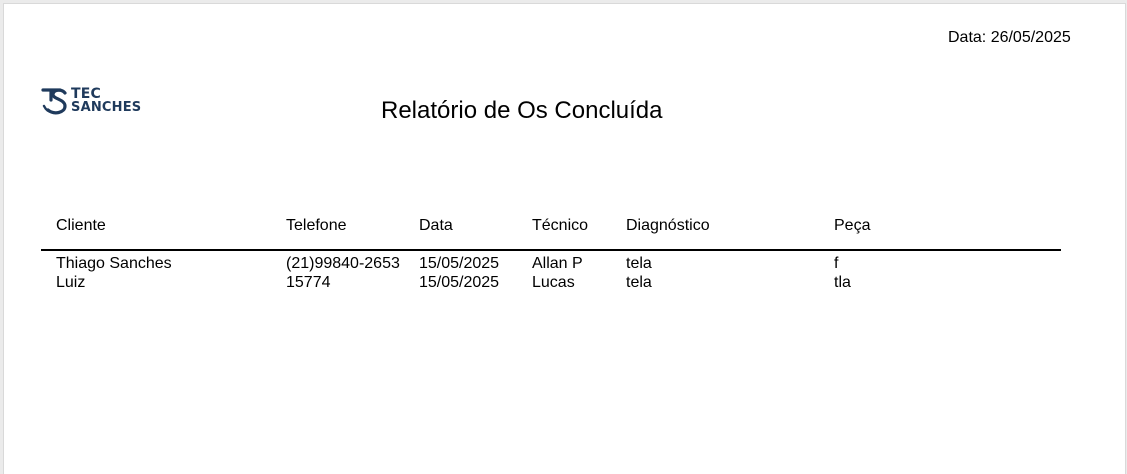 The image size is (1127, 474). Describe the element at coordinates (114, 263) in the screenshot. I see `cell-cliente: Thiago Sanches` at that location.